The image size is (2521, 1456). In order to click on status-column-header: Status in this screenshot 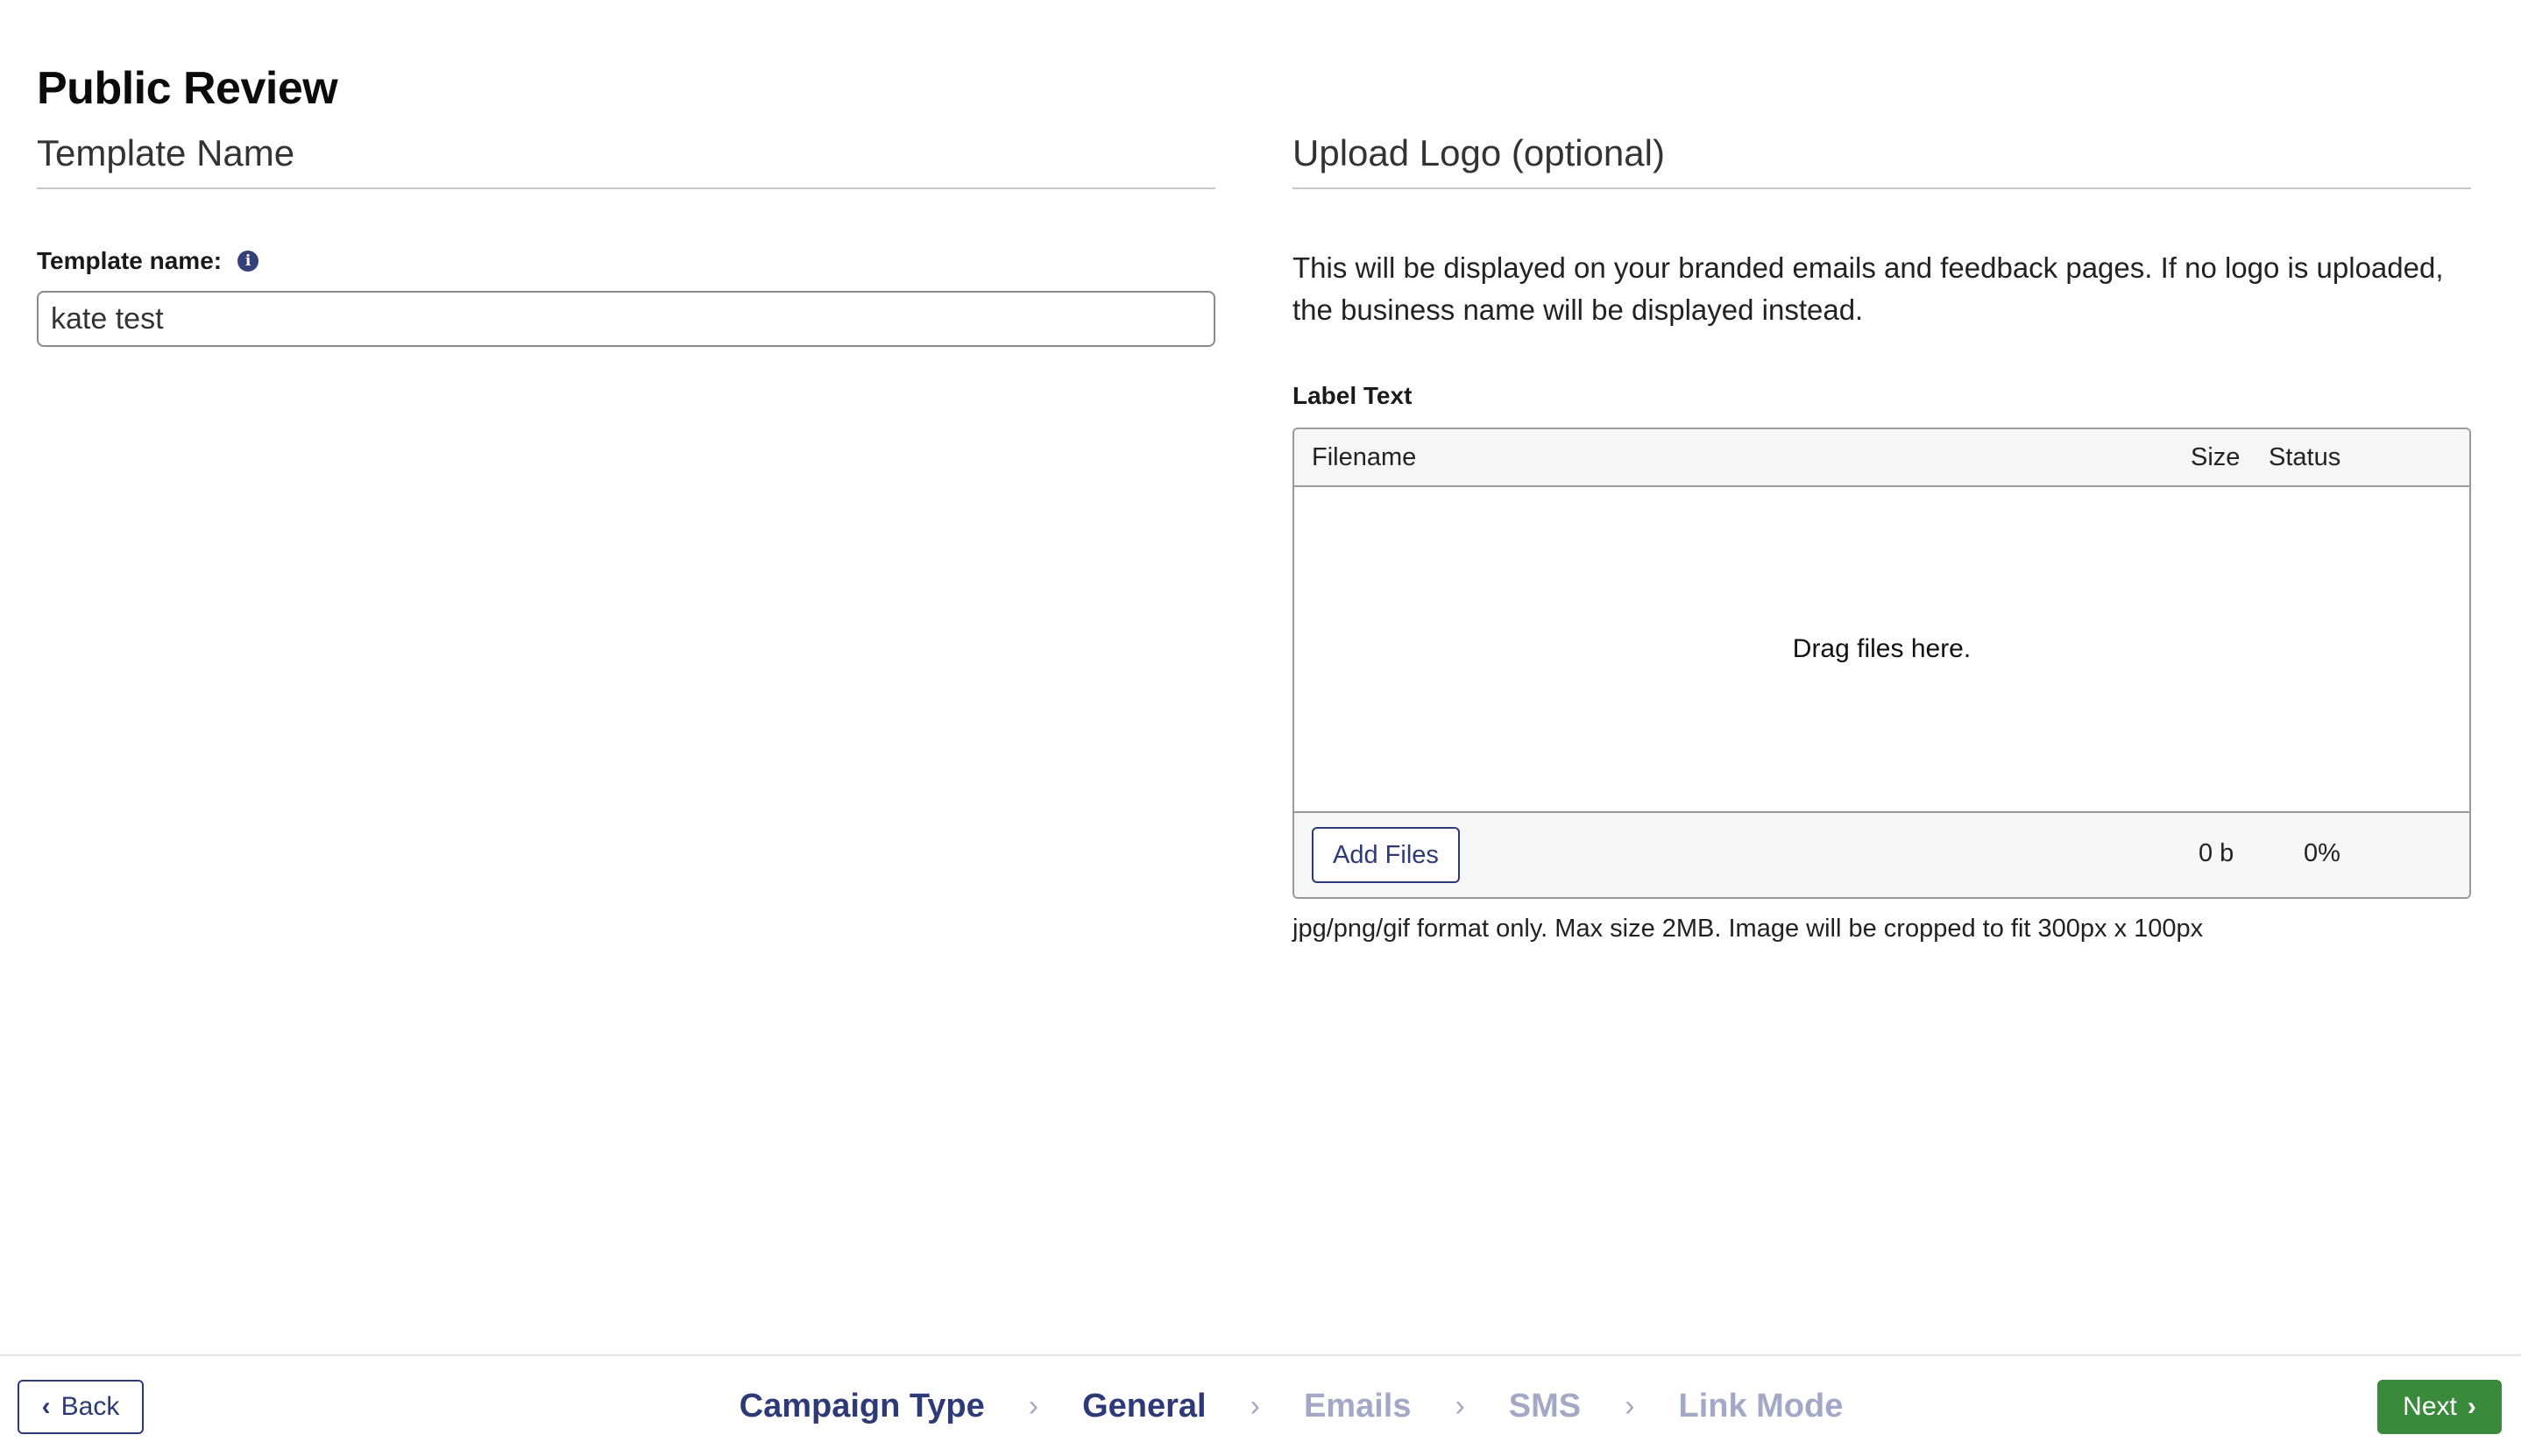, I will do `click(2305, 457)`.